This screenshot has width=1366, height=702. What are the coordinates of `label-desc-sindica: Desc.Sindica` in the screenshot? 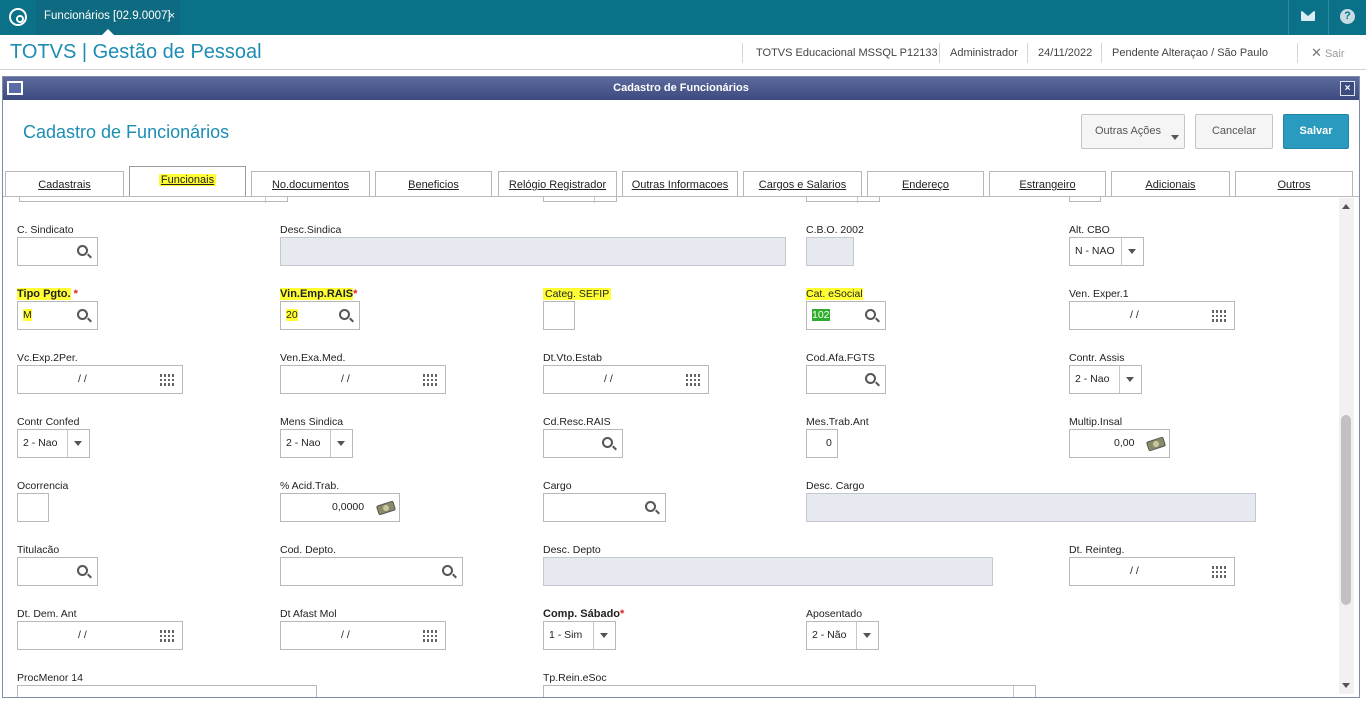 It's located at (311, 230).